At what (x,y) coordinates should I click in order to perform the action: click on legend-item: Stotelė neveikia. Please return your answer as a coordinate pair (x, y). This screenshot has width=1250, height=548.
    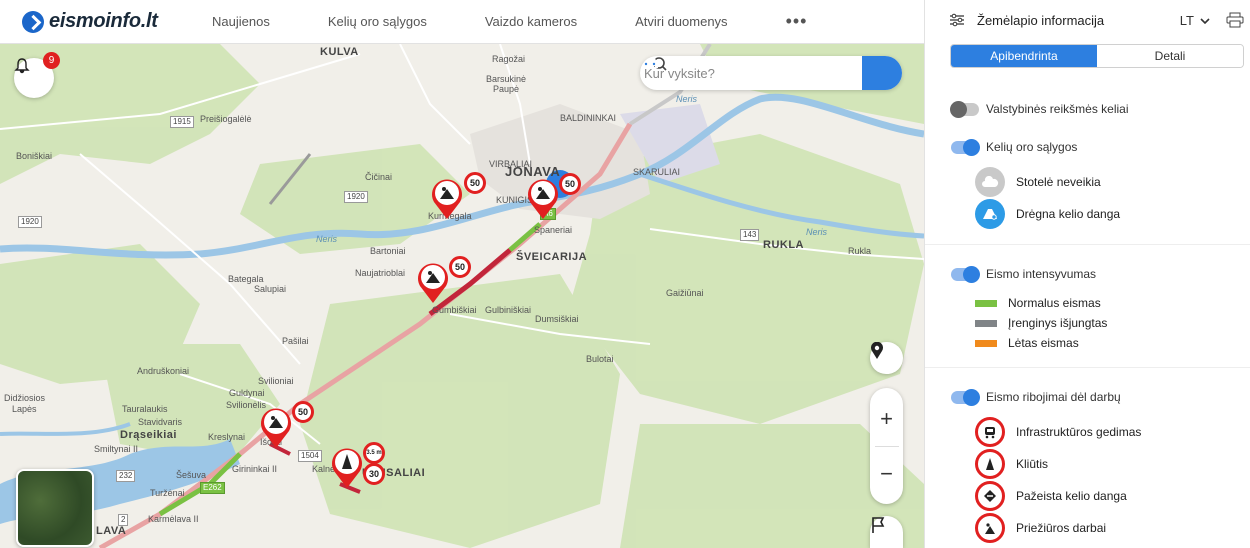
    Looking at the image, I should click on (1100, 182).